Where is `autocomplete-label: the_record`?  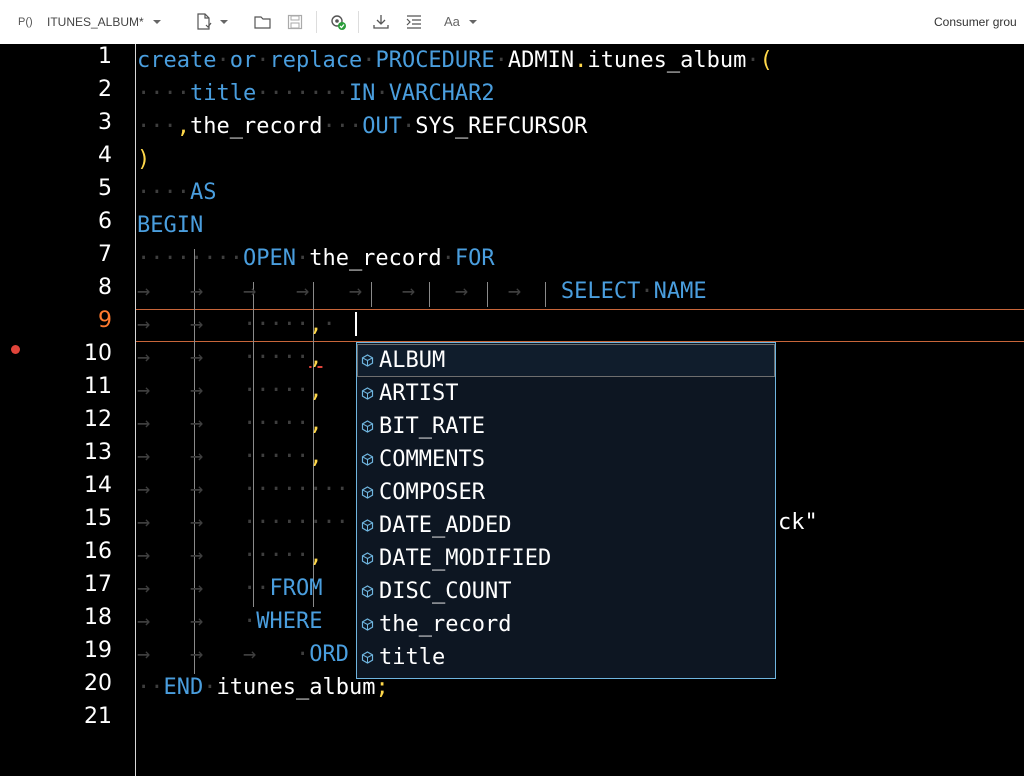 autocomplete-label: the_record is located at coordinates (445, 624).